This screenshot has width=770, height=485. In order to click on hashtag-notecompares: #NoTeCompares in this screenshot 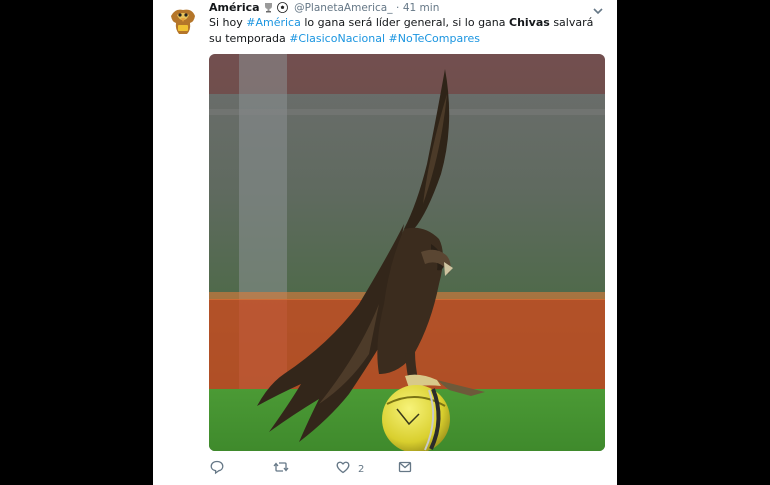, I will do `click(434, 38)`.